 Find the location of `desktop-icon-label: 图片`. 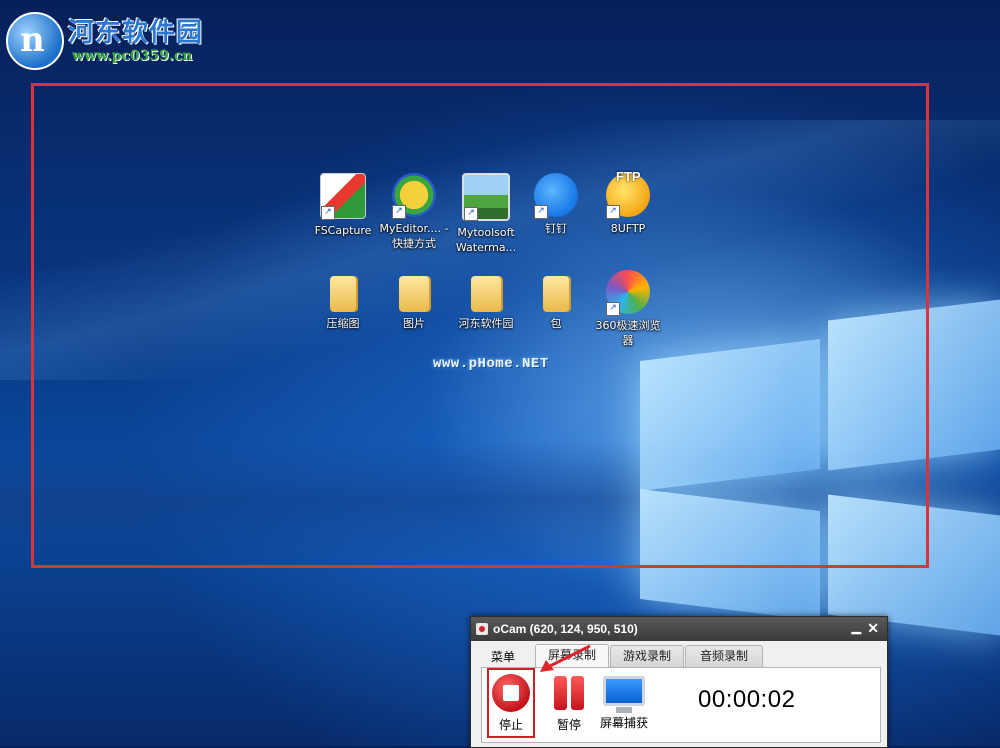

desktop-icon-label: 图片 is located at coordinates (414, 323).